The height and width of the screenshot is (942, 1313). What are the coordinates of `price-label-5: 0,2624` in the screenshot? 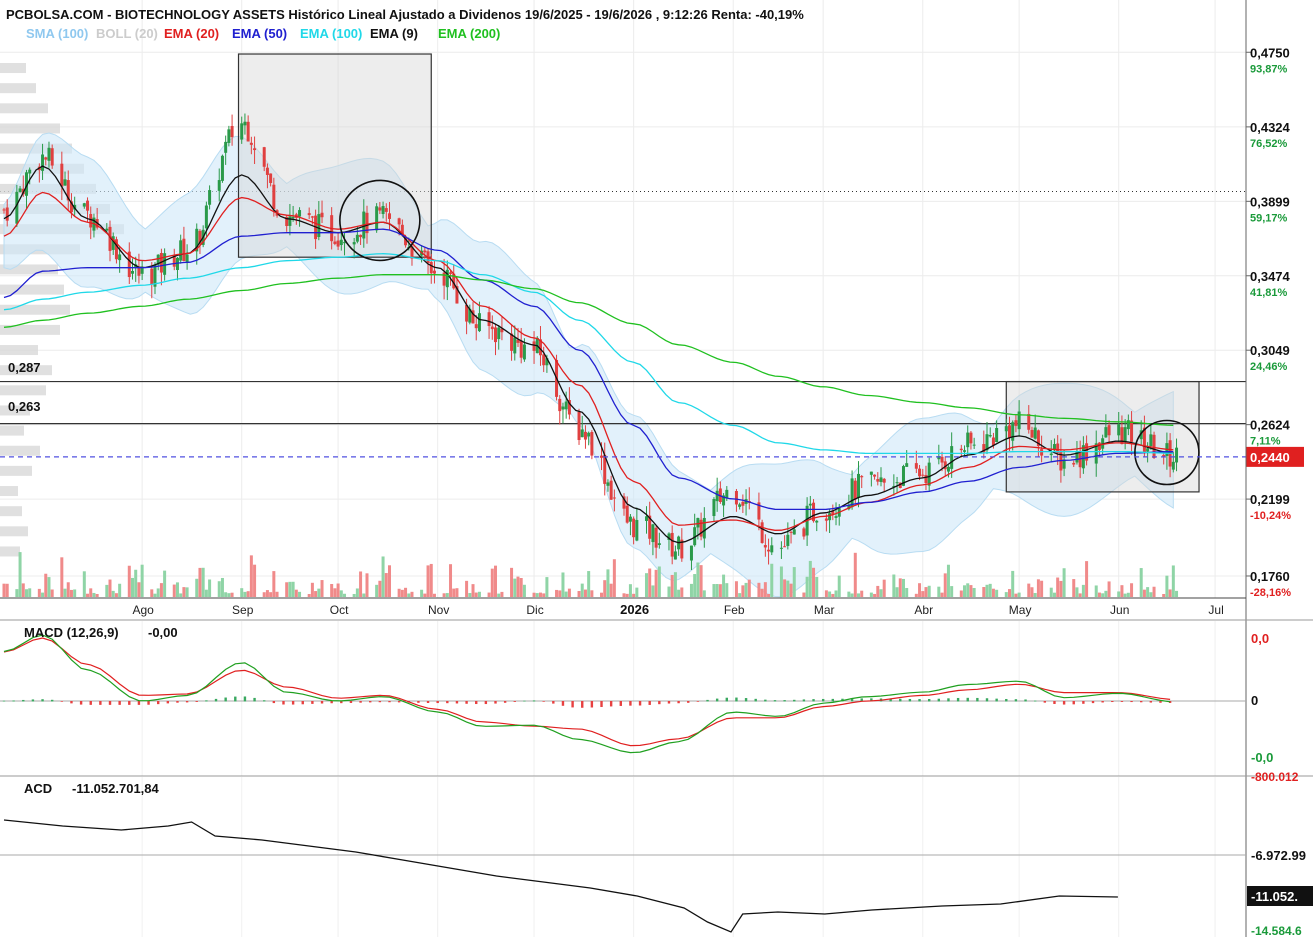 It's located at (1270, 425).